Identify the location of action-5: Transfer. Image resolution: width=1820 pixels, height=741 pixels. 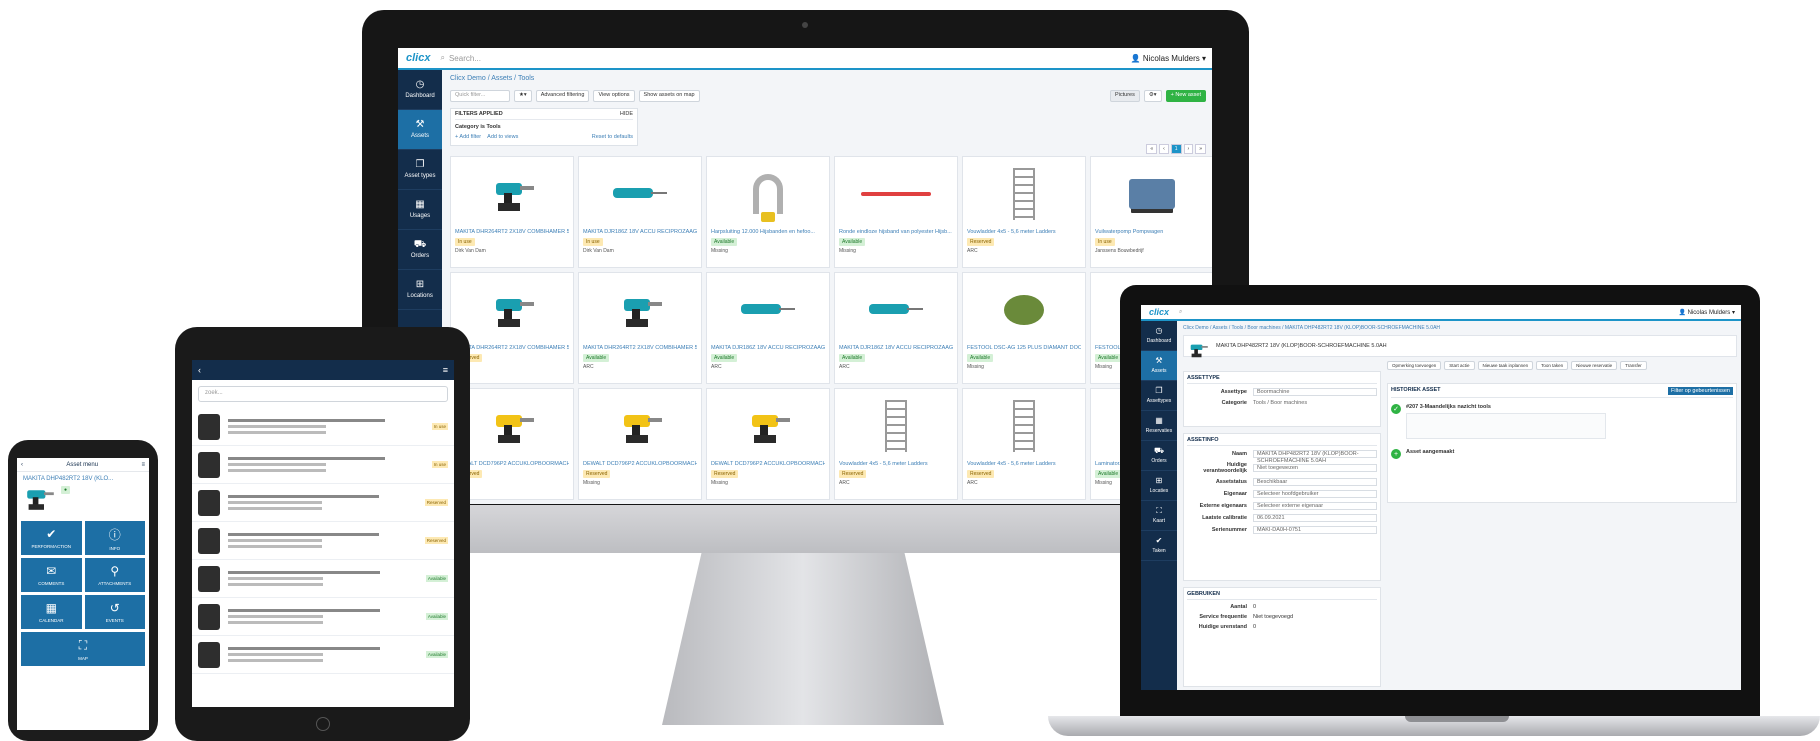
(1633, 365).